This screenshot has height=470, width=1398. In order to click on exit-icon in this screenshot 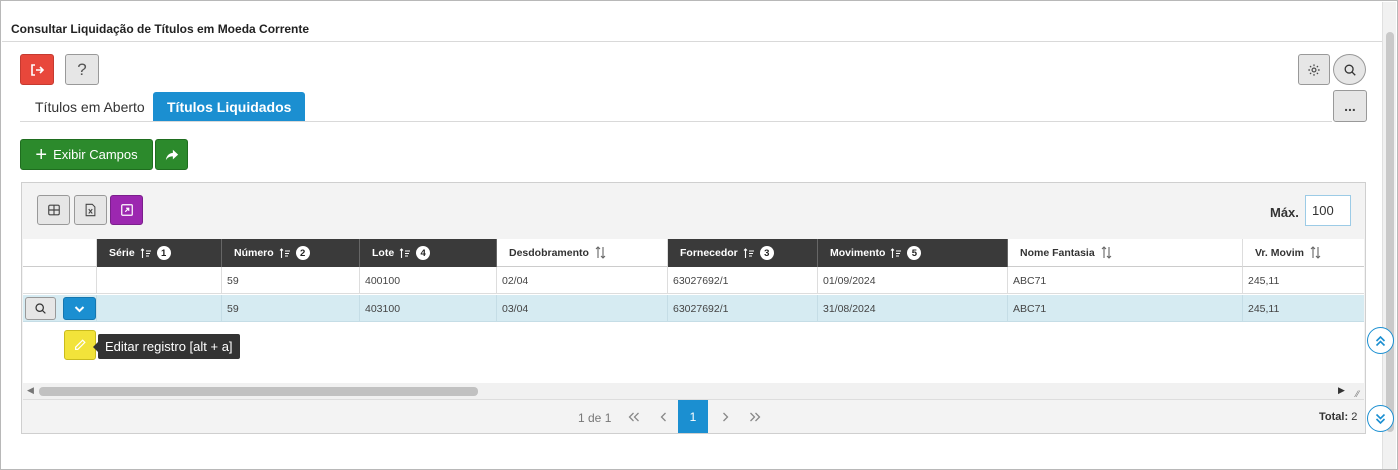, I will do `click(38, 69)`.